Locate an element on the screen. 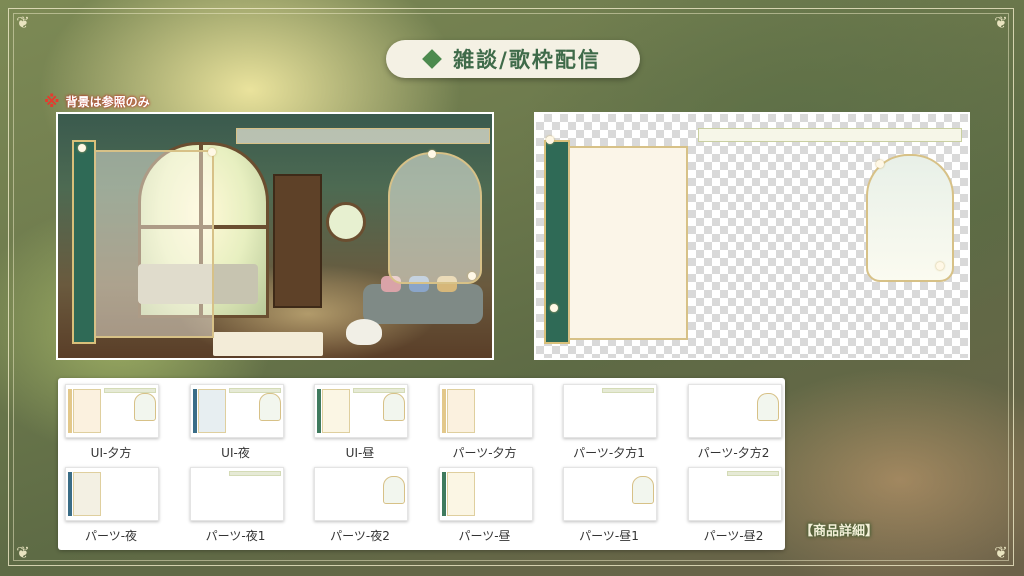  reference-note: ※ 背景は参照のみ is located at coordinates (97, 101).